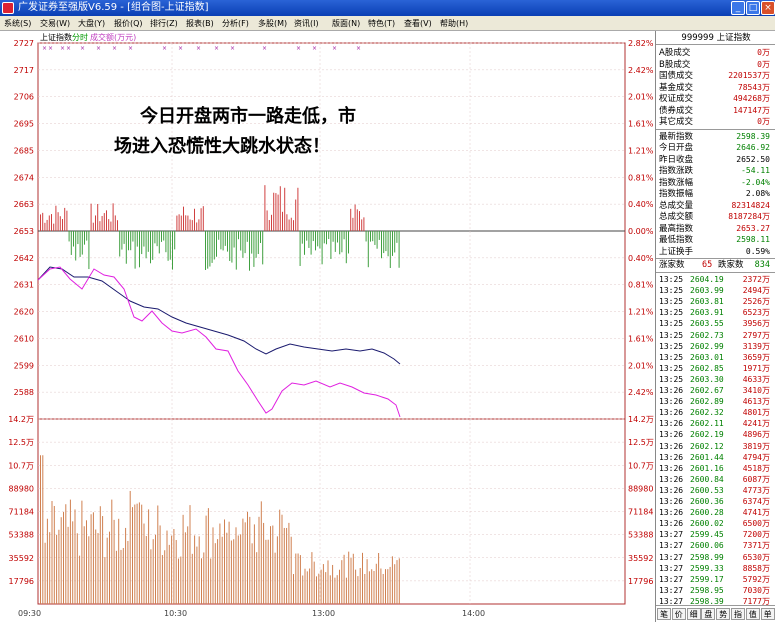  I want to click on tick-time: 13:27, so click(671, 568).